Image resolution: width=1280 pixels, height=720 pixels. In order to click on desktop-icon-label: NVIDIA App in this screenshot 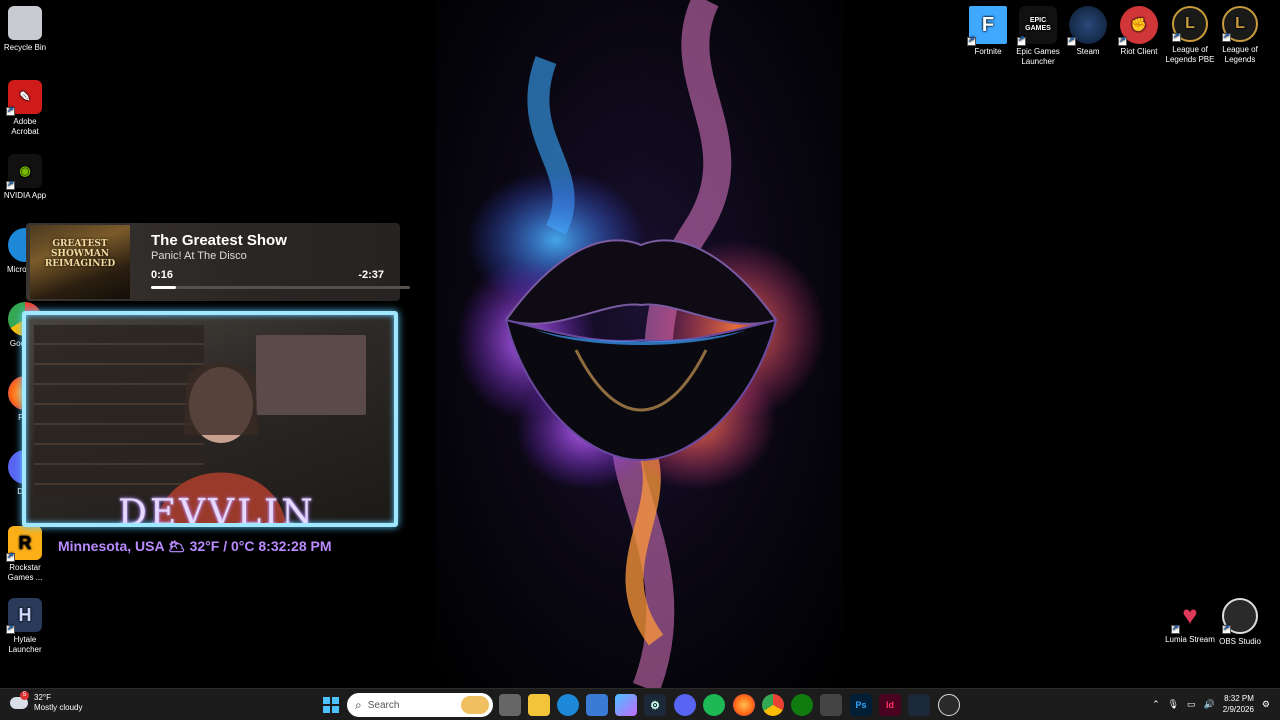, I will do `click(25, 195)`.